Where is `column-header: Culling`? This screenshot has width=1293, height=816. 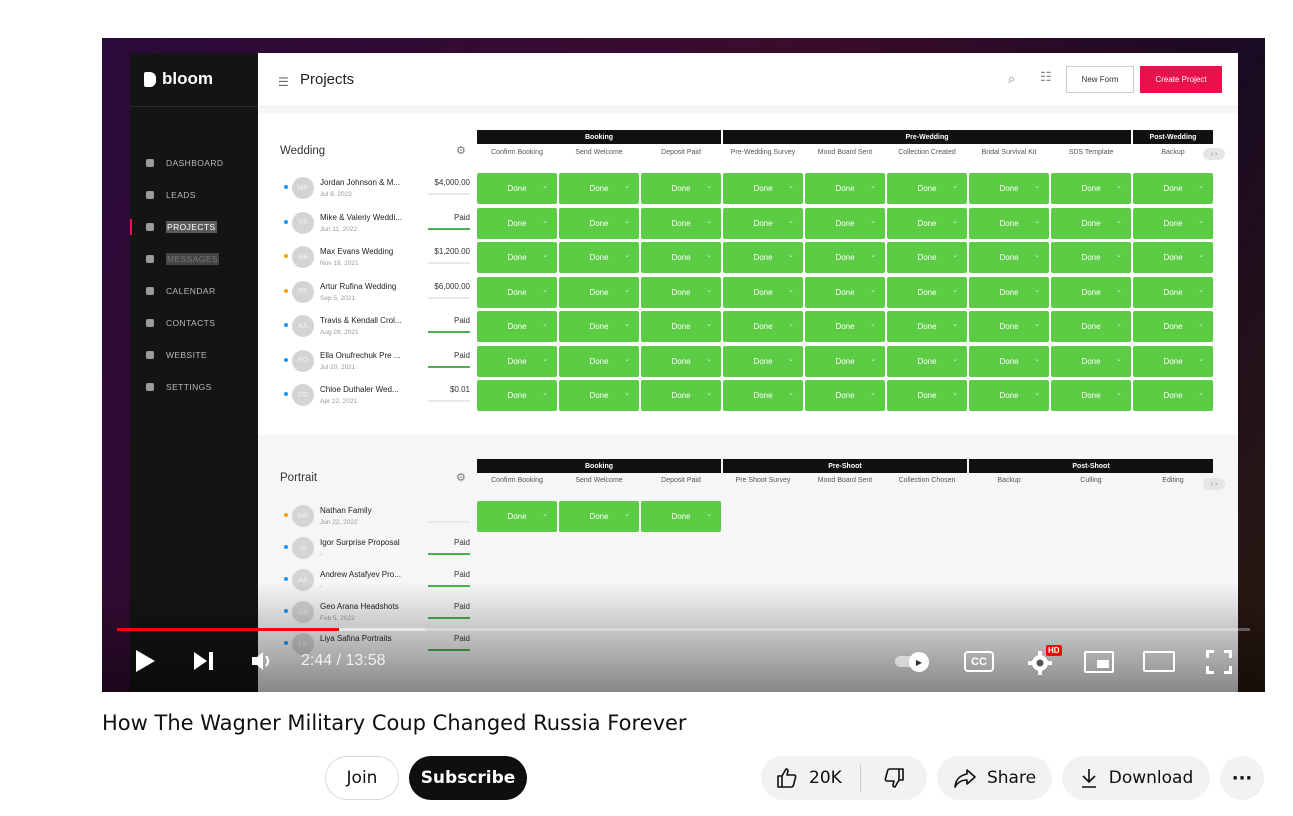
column-header: Culling is located at coordinates (1091, 480).